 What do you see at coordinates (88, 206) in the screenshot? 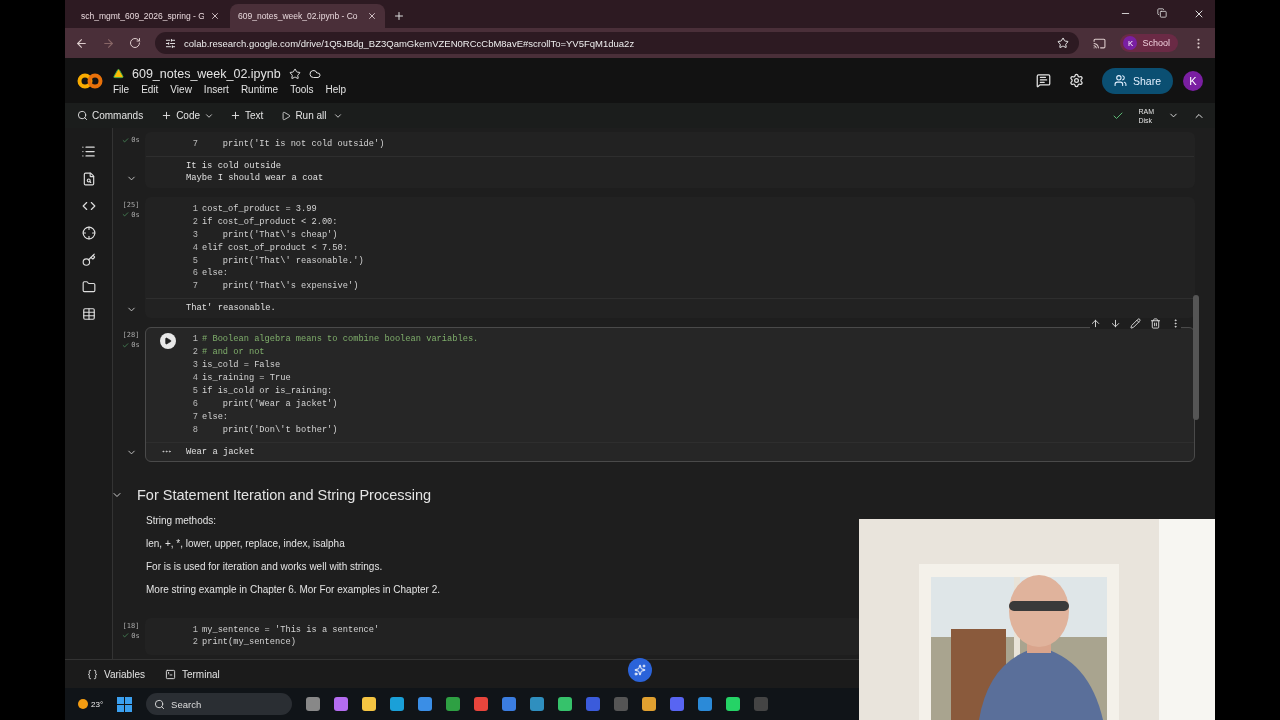
I see `code-icon` at bounding box center [88, 206].